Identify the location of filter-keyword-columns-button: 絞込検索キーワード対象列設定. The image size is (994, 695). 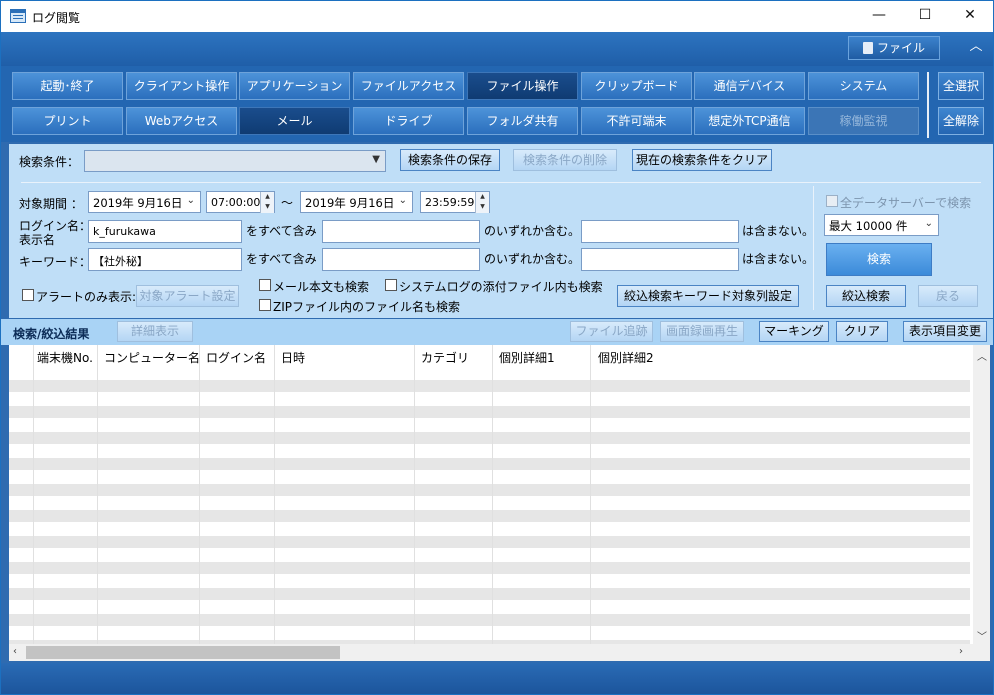
(708, 296).